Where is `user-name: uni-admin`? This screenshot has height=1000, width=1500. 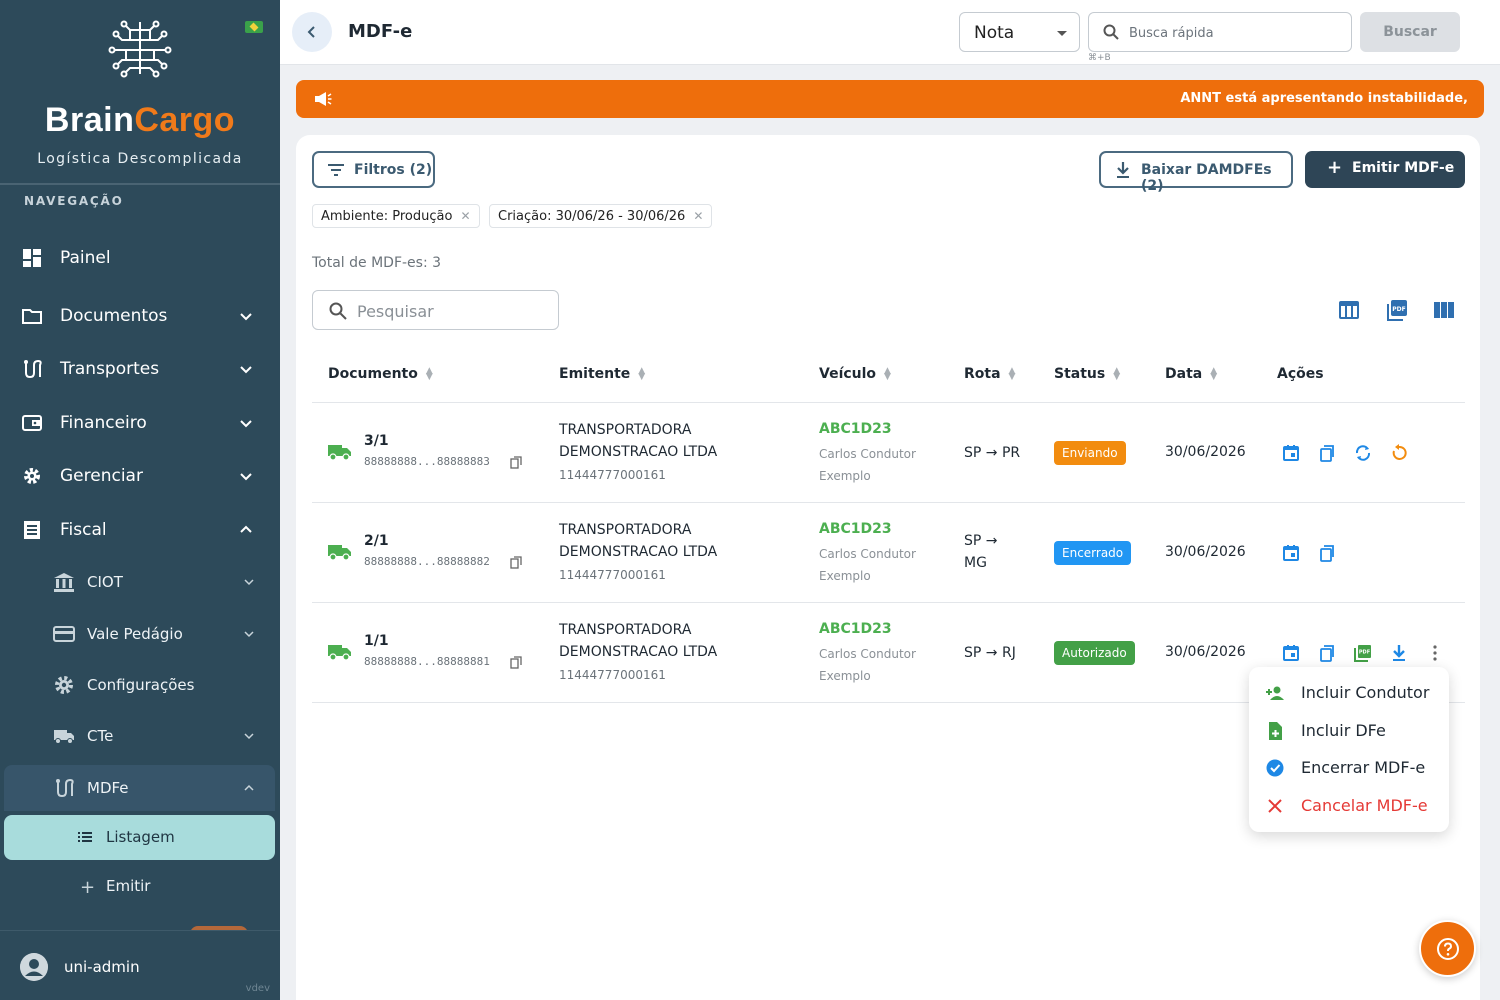
user-name: uni-admin is located at coordinates (102, 967).